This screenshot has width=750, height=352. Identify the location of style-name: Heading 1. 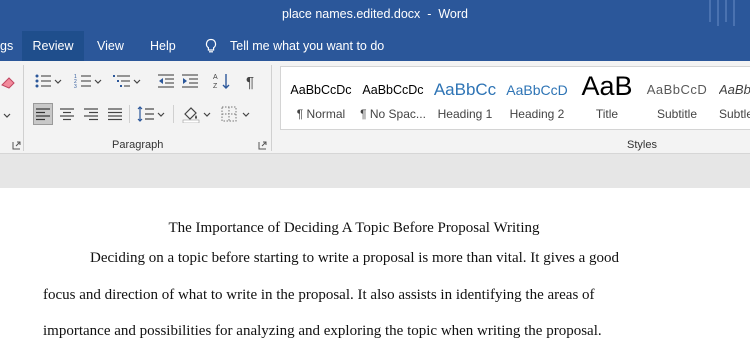
(465, 114).